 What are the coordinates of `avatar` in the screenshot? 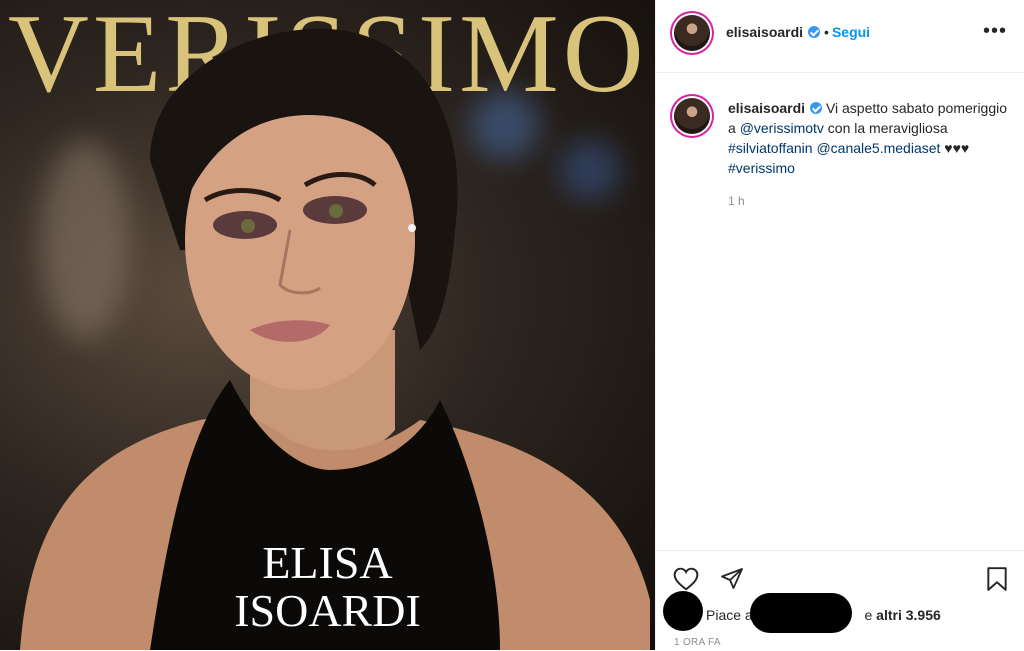 It's located at (692, 33).